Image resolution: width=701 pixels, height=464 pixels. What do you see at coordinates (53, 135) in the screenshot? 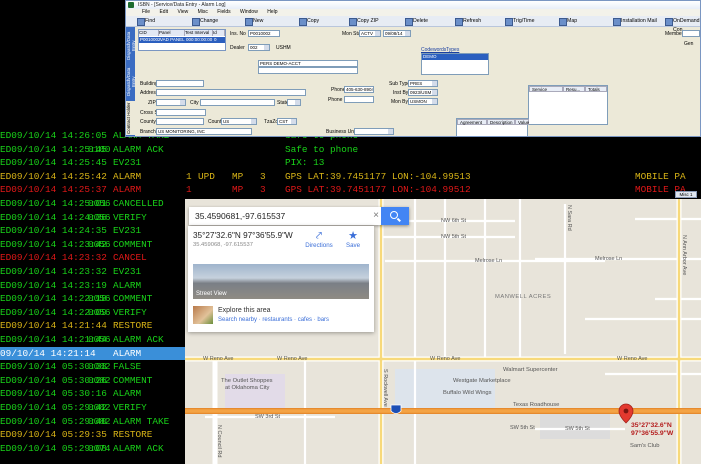
I see `alarm-log-ts: ED09/10/14 14:26:05` at bounding box center [53, 135].